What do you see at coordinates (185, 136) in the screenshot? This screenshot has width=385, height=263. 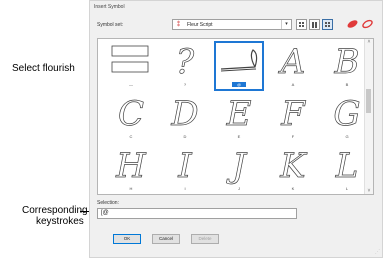 I see `symbol-label: D` at bounding box center [185, 136].